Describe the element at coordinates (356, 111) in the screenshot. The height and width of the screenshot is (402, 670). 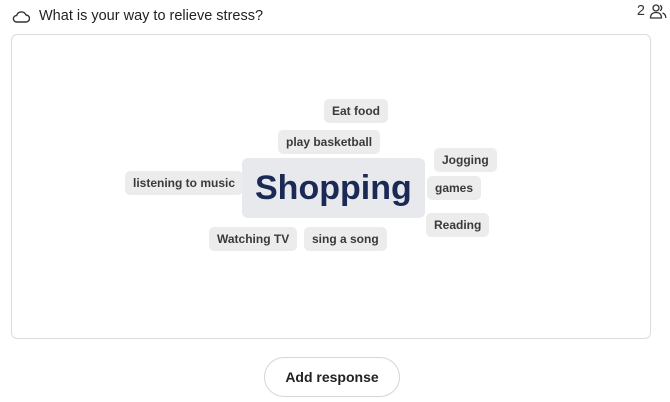
I see `word-chip: Eat food` at that location.